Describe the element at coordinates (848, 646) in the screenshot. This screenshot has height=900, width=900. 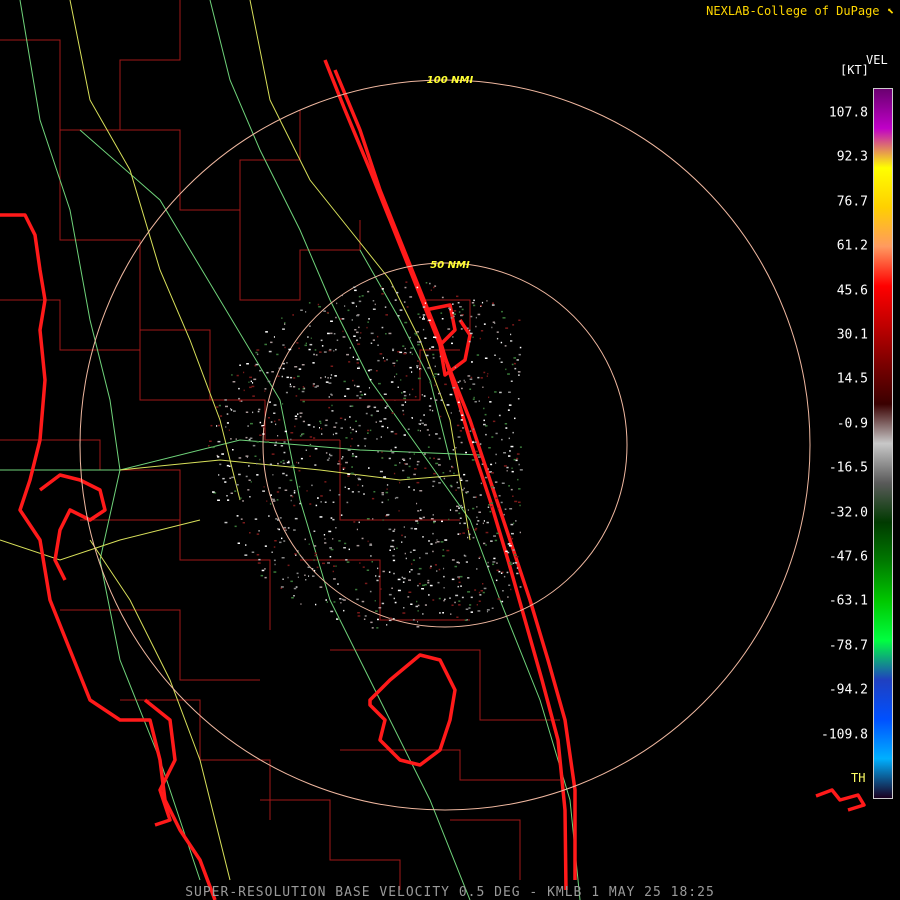
I see `scale-tick: -78.7` at that location.